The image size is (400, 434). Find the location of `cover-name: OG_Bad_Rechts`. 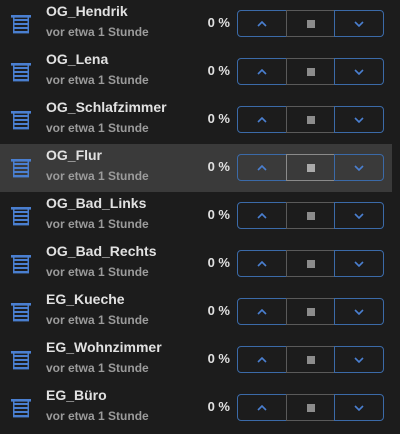

cover-name: OG_Bad_Rechts is located at coordinates (101, 251).